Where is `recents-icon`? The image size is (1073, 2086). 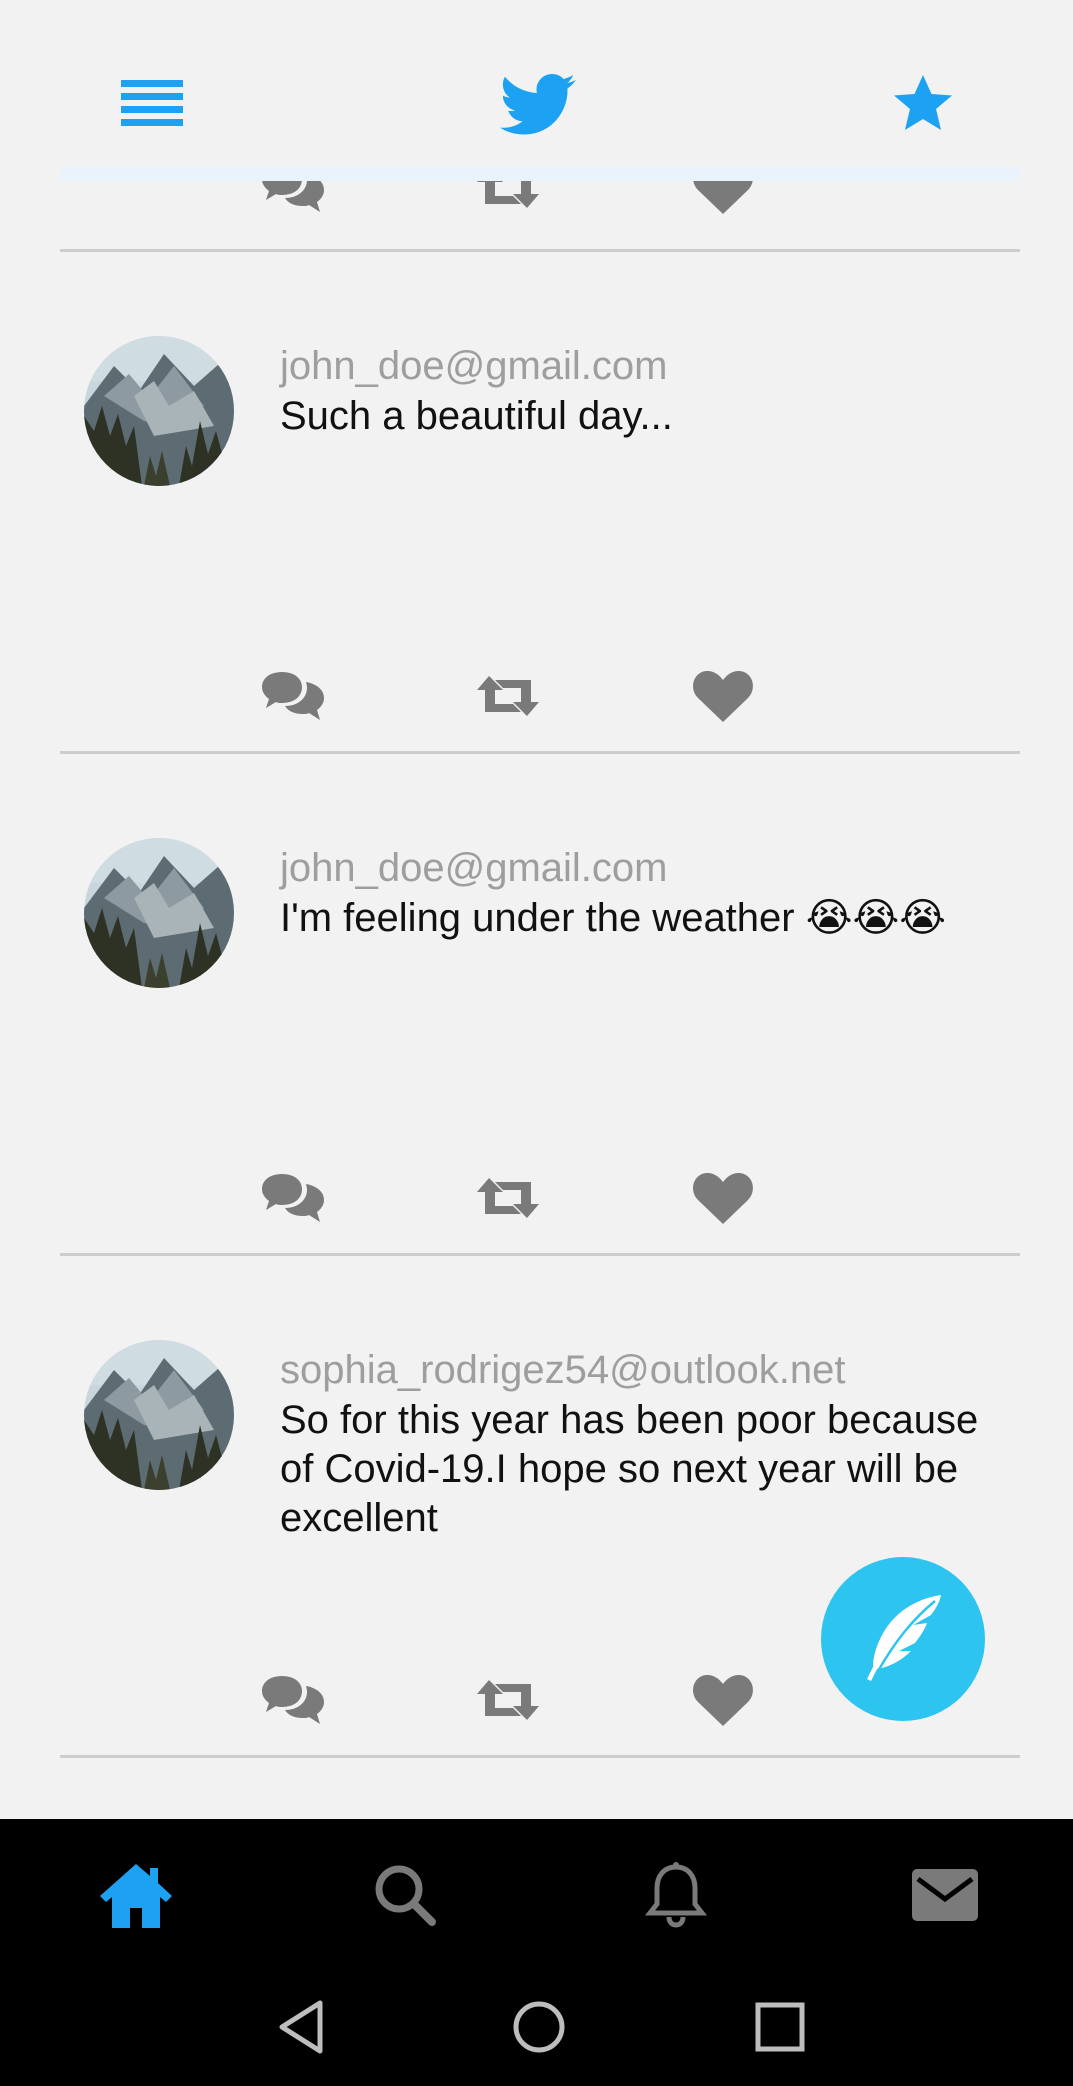
recents-icon is located at coordinates (780, 2027).